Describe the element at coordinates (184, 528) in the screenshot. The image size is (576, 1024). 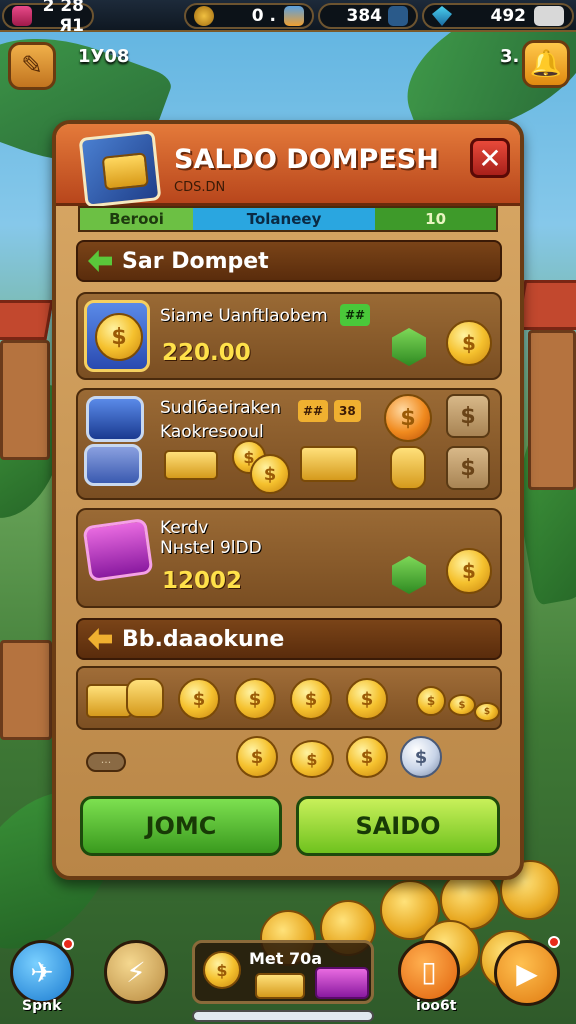
I see `card-3-title-line1: Kerdv` at that location.